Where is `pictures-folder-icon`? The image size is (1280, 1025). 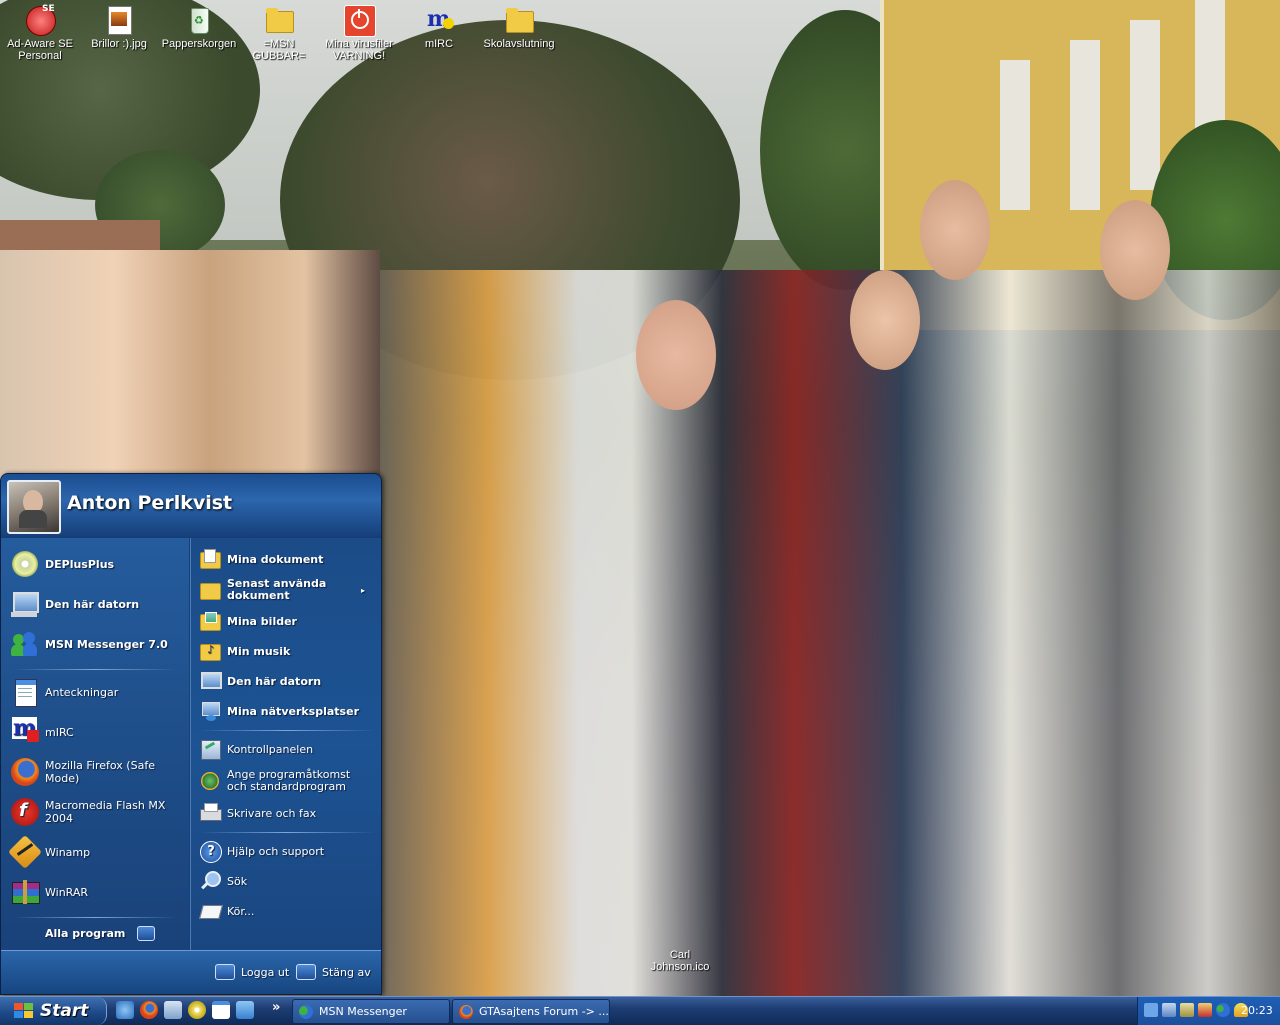 pictures-folder-icon is located at coordinates (210, 621).